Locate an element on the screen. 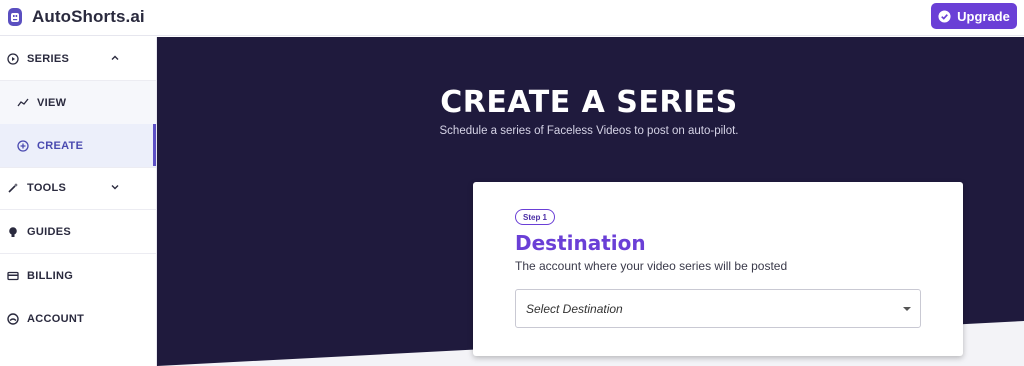 This screenshot has width=1024, height=366. caret-down-icon is located at coordinates (907, 309).